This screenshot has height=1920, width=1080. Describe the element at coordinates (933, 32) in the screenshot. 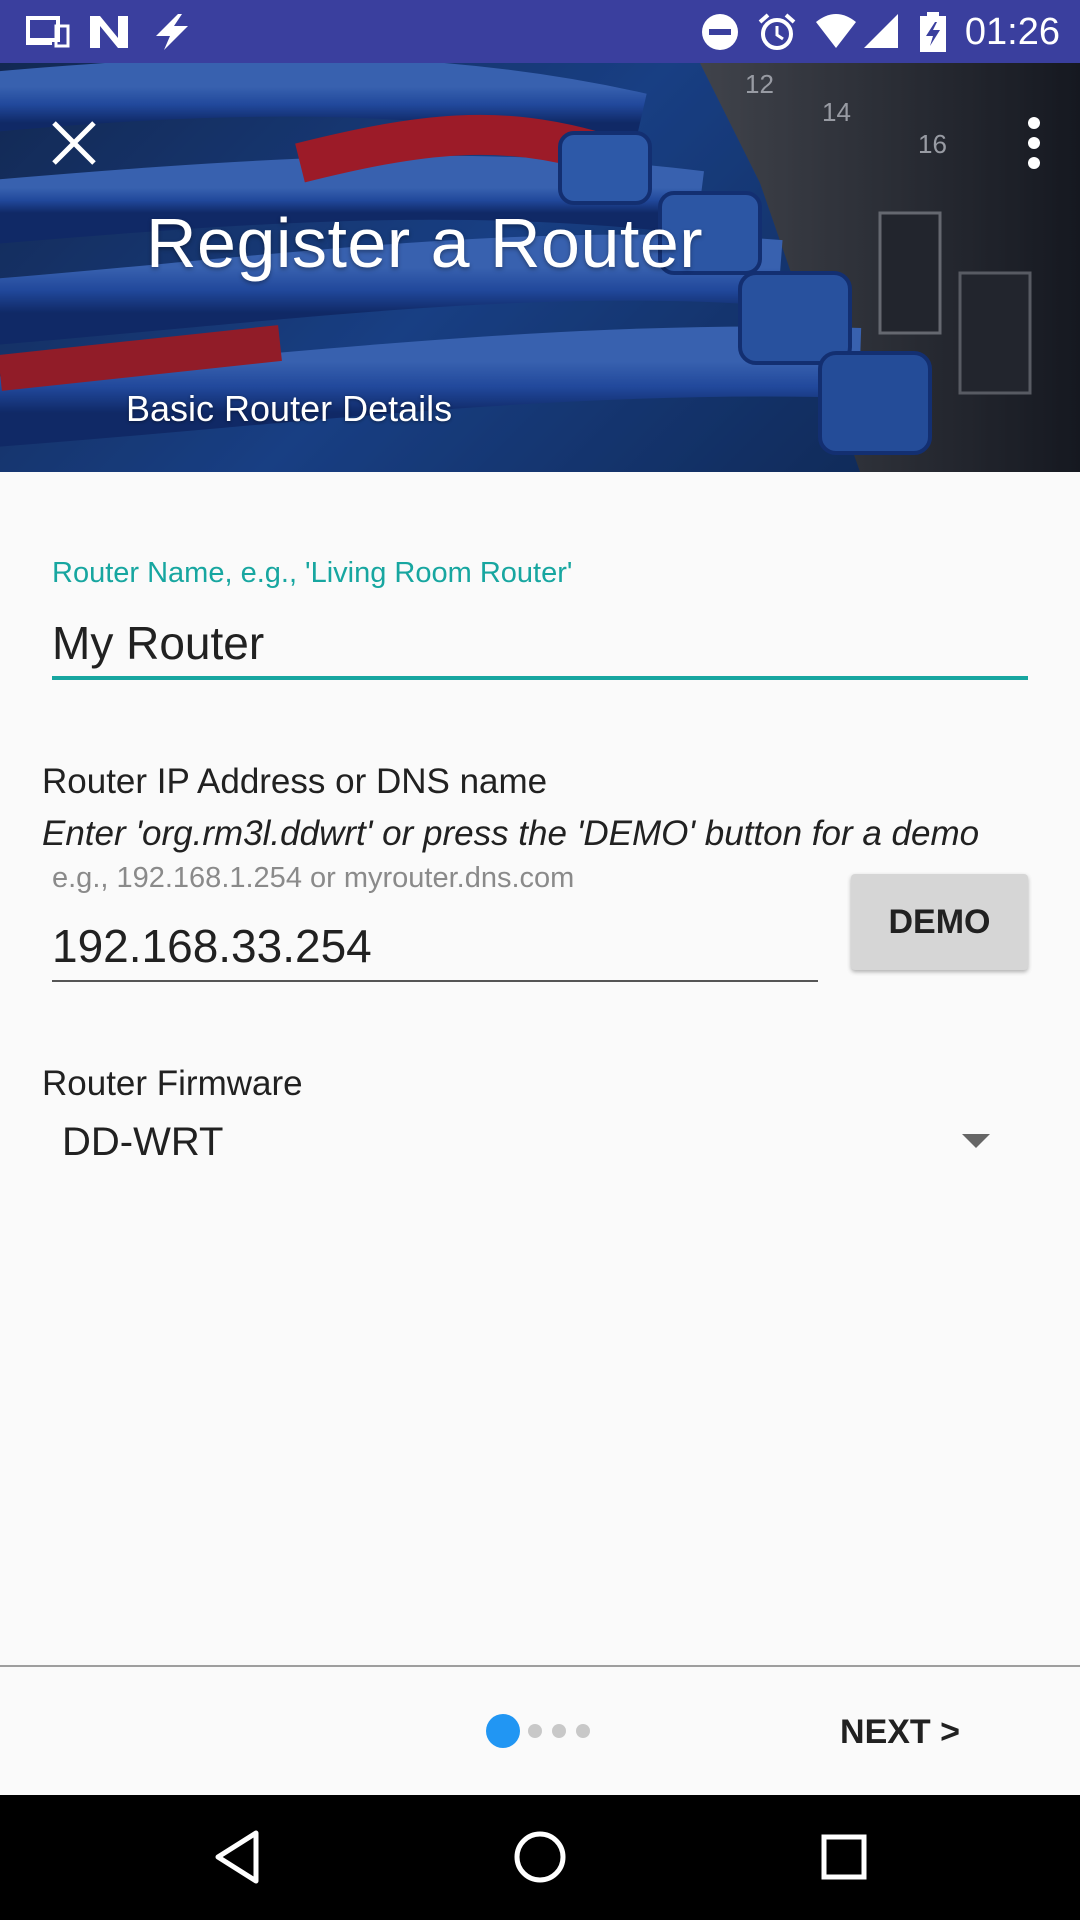

I see `battery-charging-icon` at that location.